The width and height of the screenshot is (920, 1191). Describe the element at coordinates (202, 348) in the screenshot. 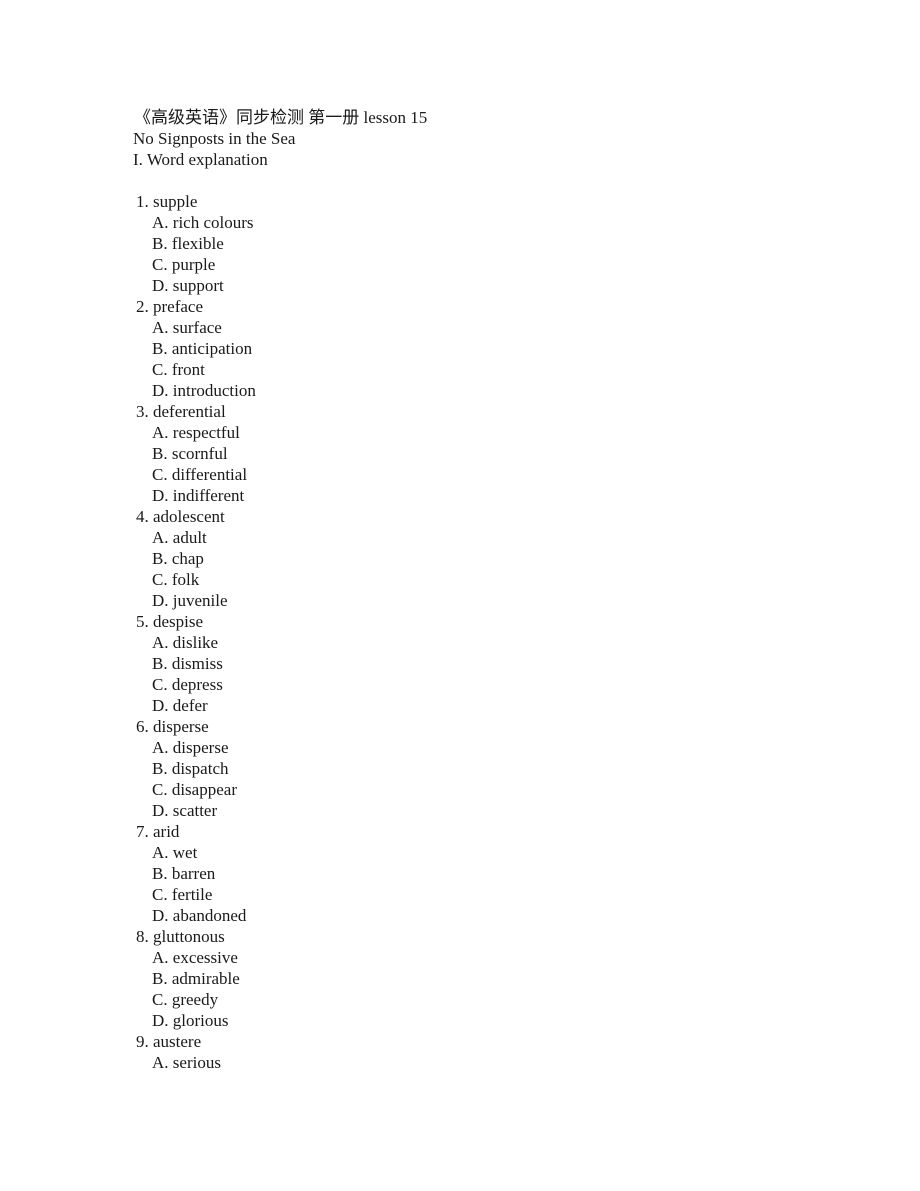

I see `question-option: B. anticipation` at that location.